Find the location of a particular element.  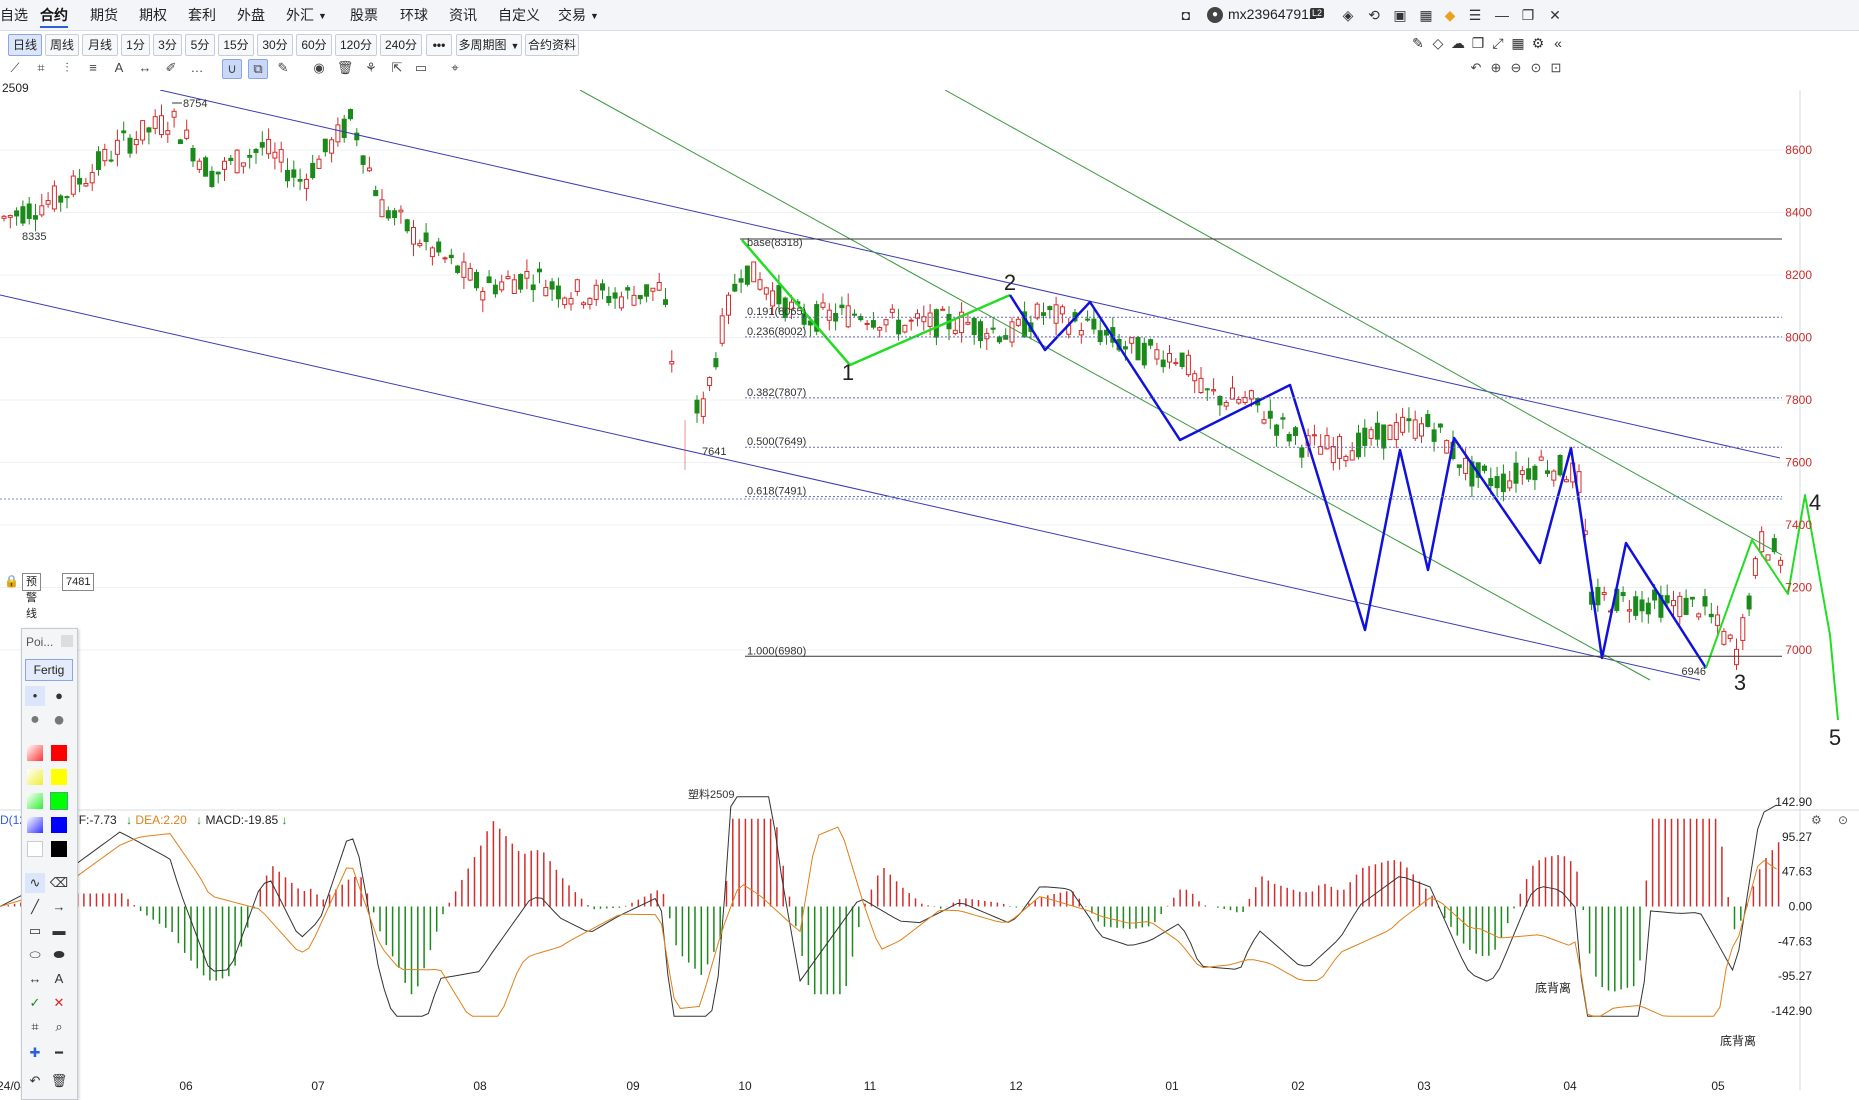

period-30min: 30分 is located at coordinates (275, 45).